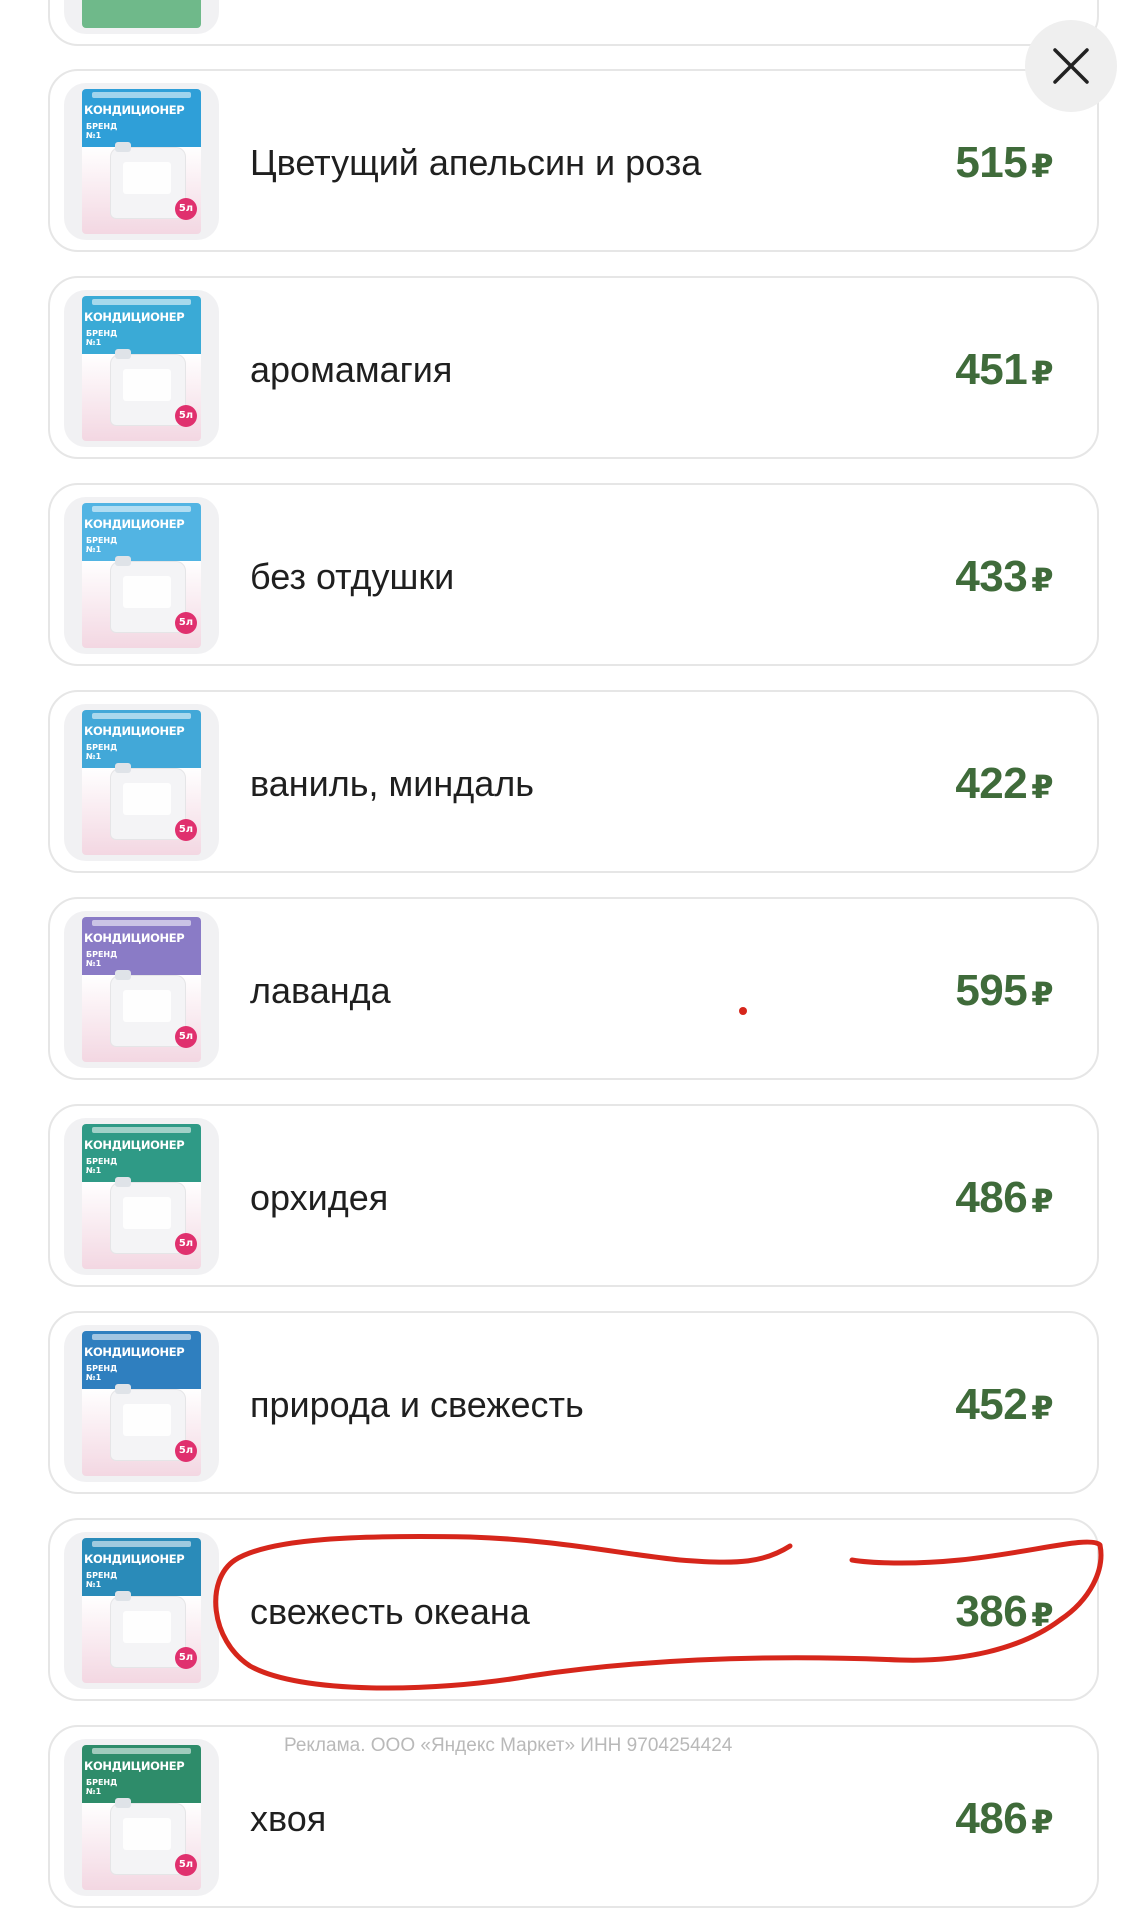  I want to click on variant-price: 433 ₽, so click(1004, 576).